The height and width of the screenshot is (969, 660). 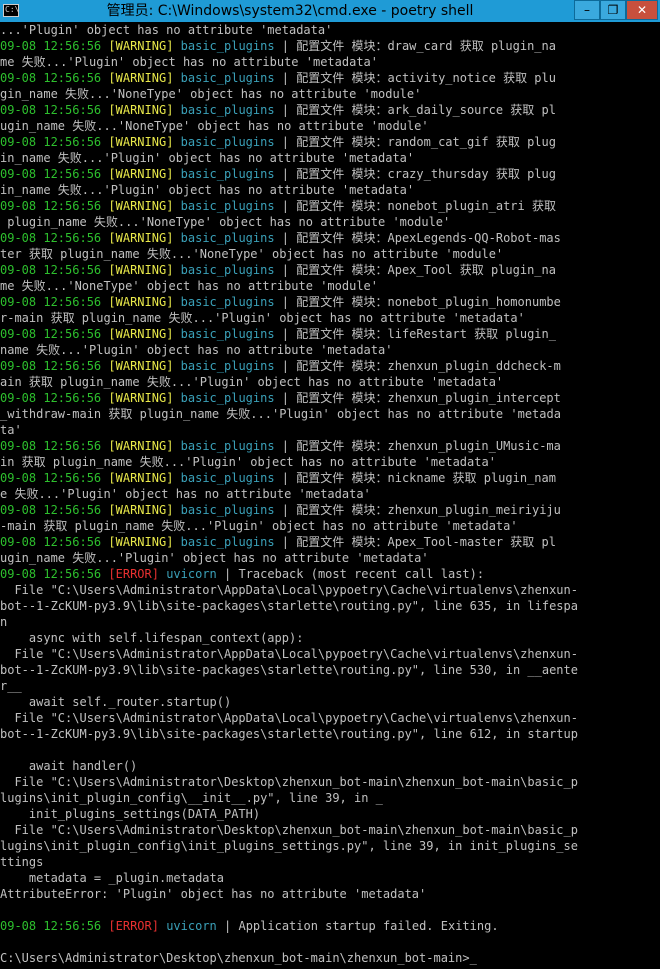 What do you see at coordinates (426, 46) in the screenshot?
I see `log-message: 配置文件 模块：draw_card 获取 plugin_na` at bounding box center [426, 46].